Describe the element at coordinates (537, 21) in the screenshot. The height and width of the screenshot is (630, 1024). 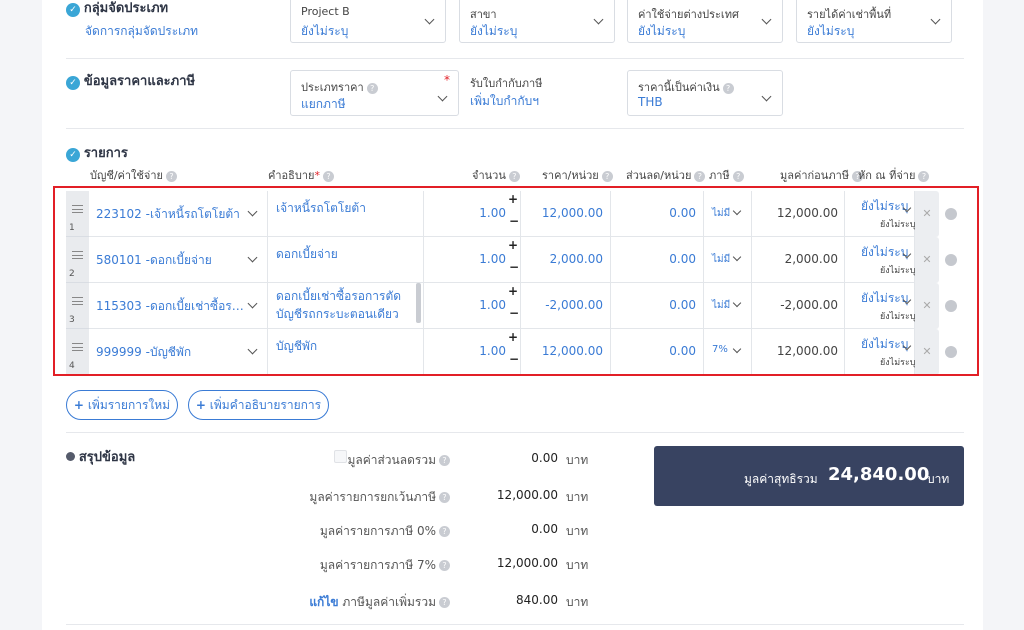
I see `group-select-branch: สาขา ยังไม่ระบุ` at that location.